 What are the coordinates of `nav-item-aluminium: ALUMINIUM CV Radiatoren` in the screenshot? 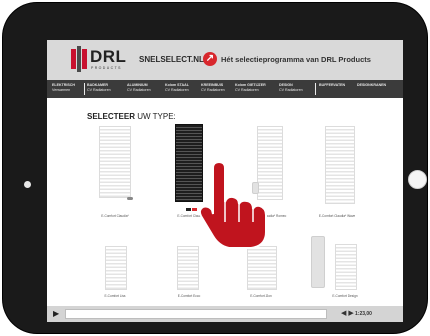 It's located at (139, 88).